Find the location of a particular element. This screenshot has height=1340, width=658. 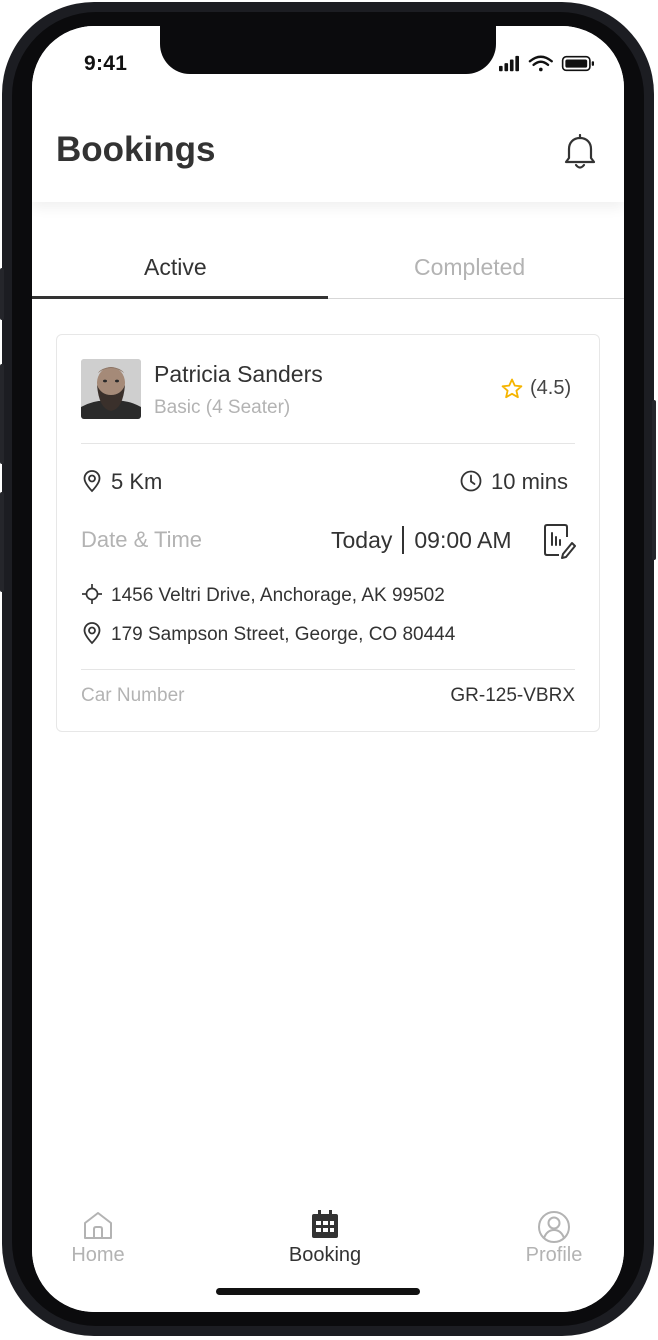

clock-icon is located at coordinates (471, 481).